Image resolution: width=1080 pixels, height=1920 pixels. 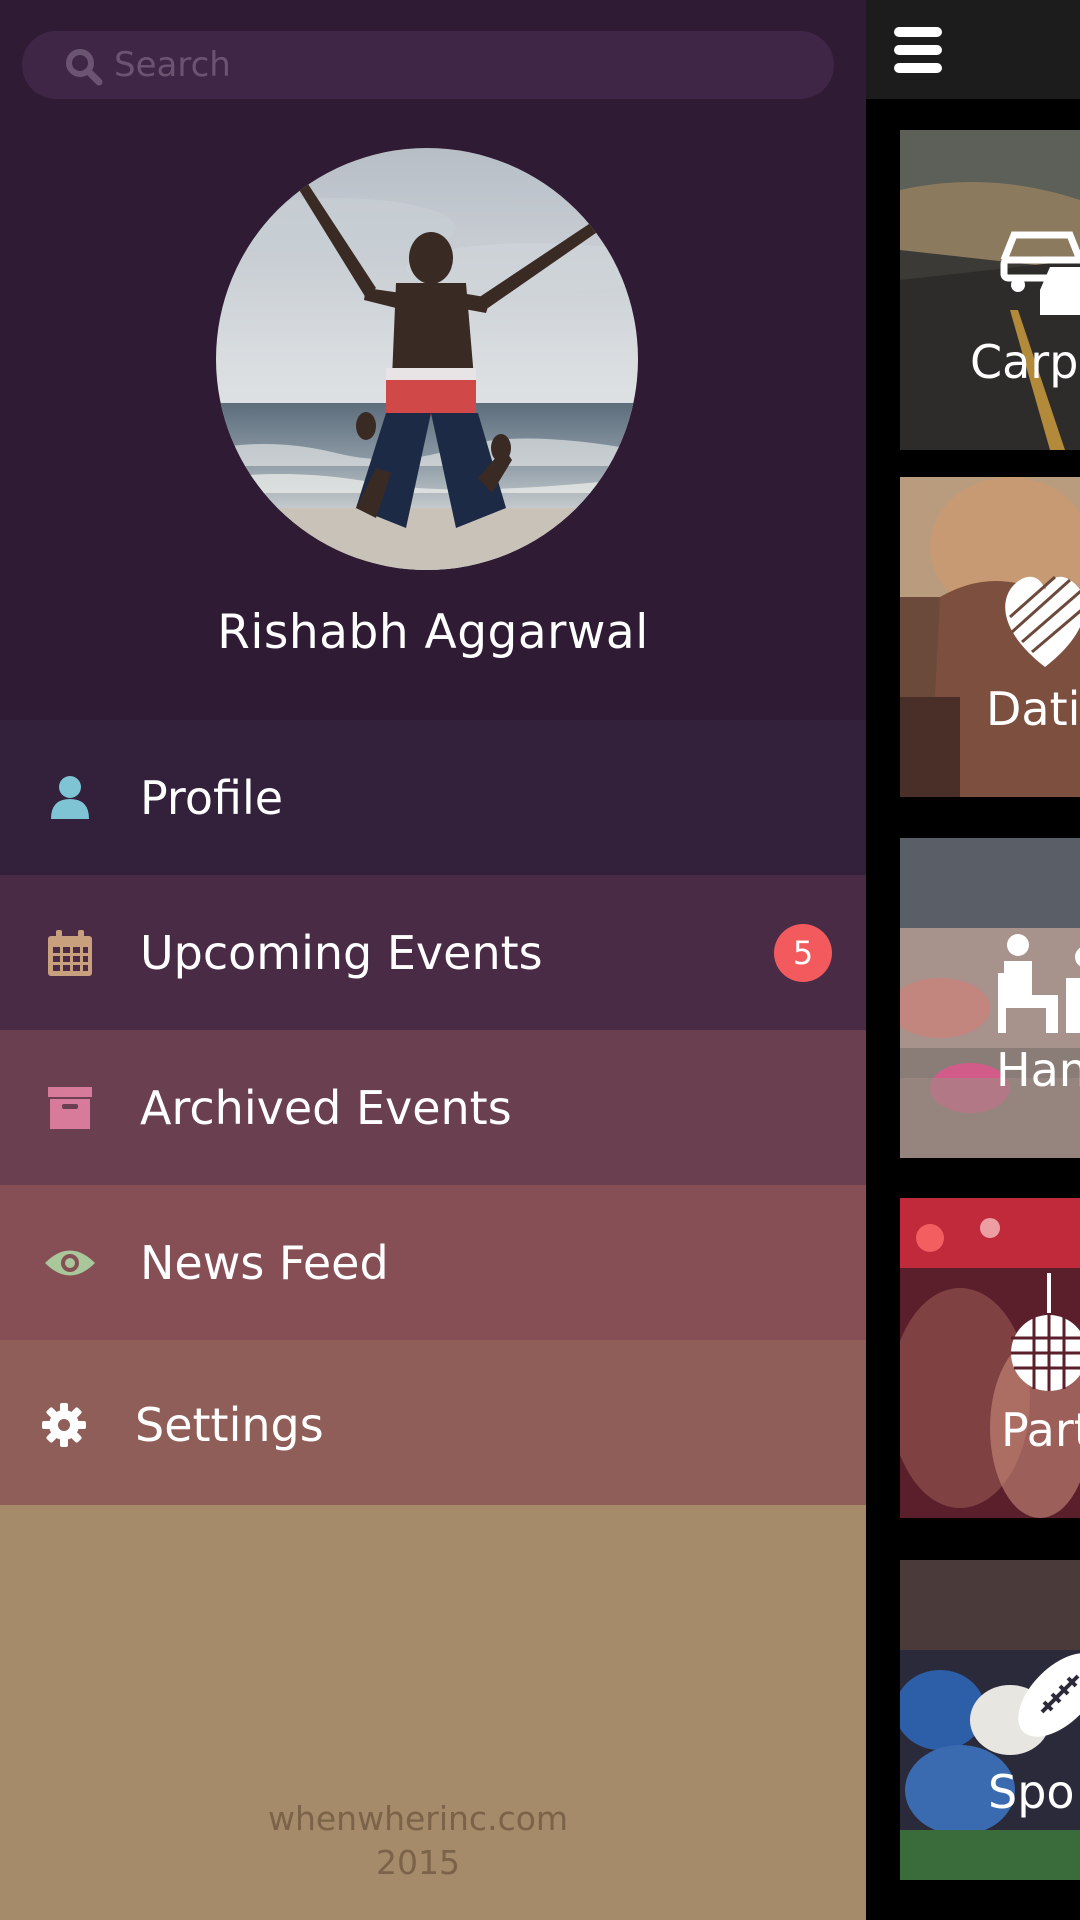 What do you see at coordinates (433, 1262) in the screenshot?
I see `menu-item-news-feed: News Feed` at bounding box center [433, 1262].